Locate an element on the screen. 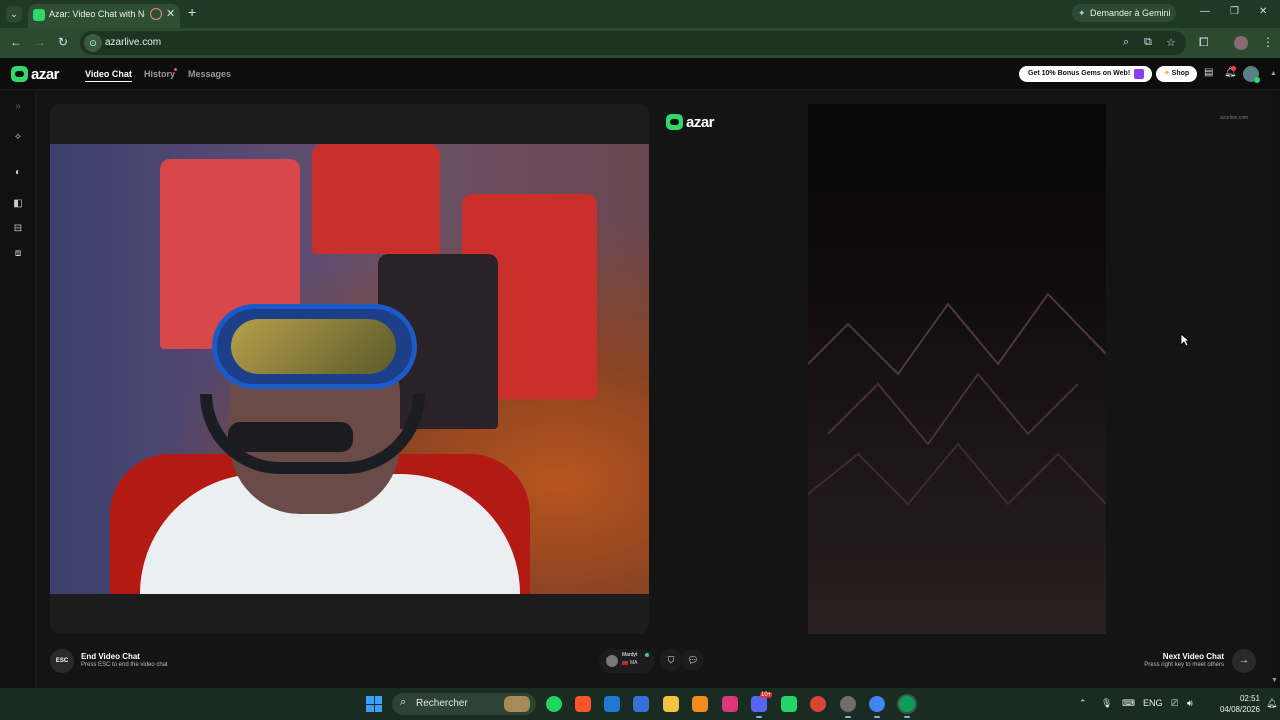 This screenshot has height=720, width=1280. windows-start-icon is located at coordinates (374, 704).